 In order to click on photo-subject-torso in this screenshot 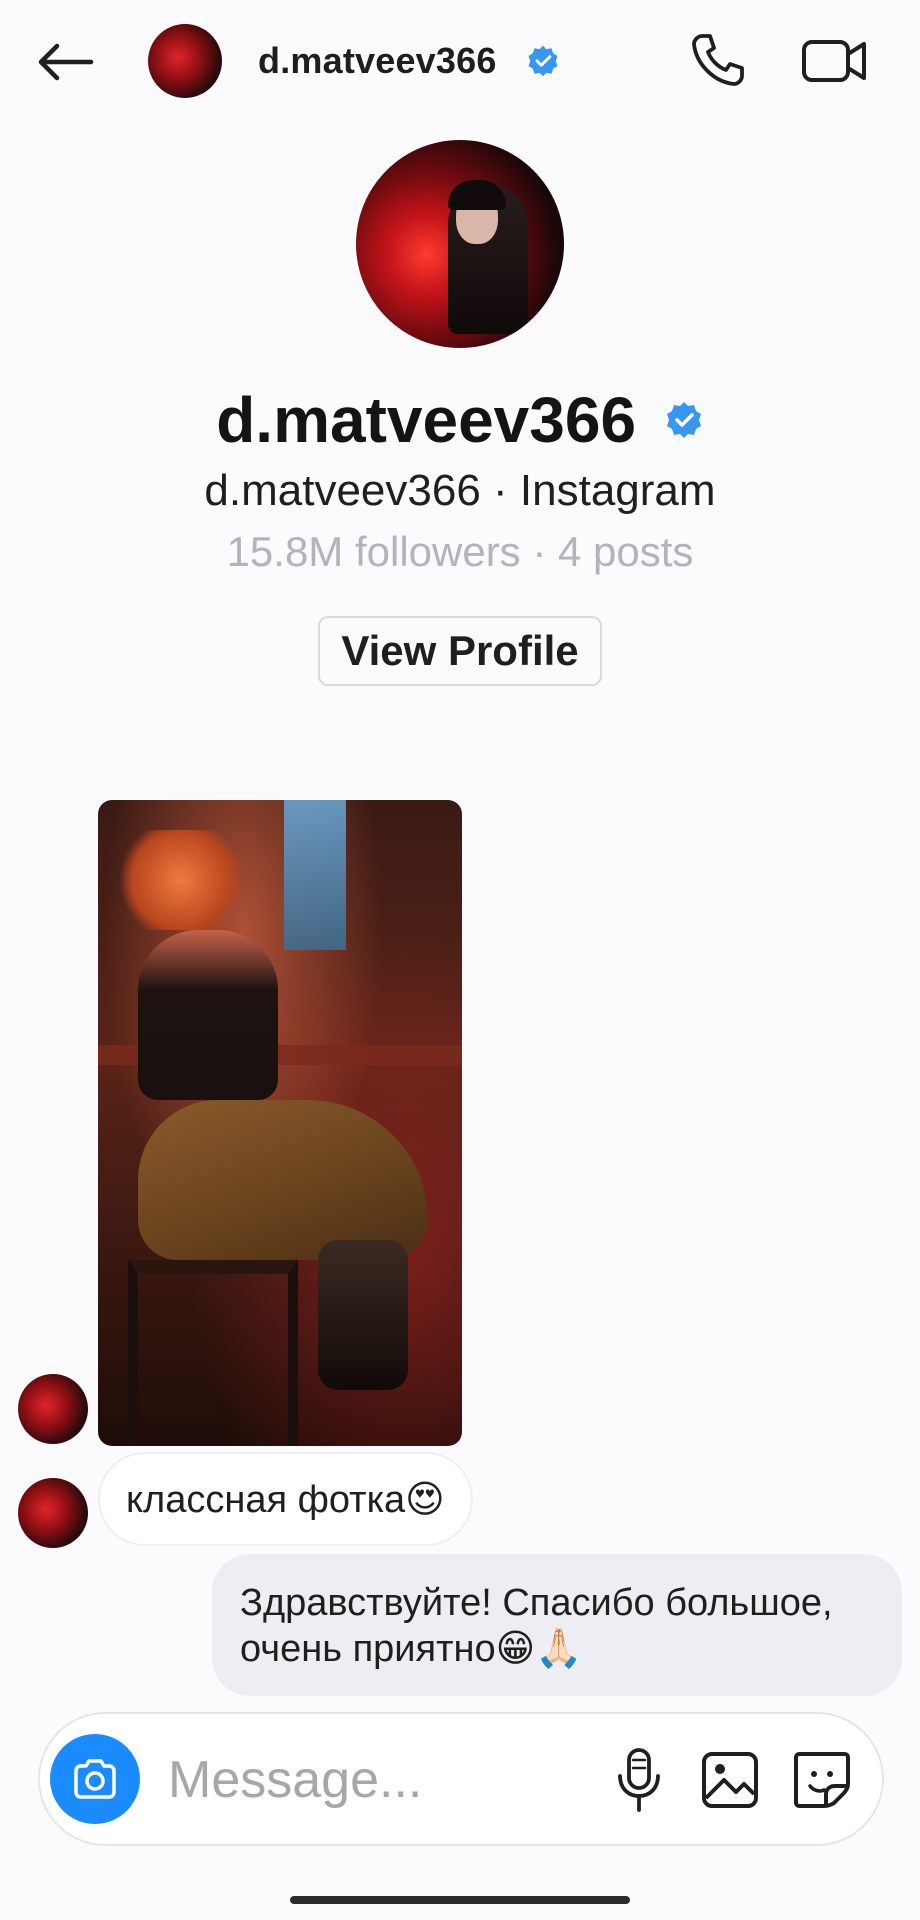, I will do `click(208, 1015)`.